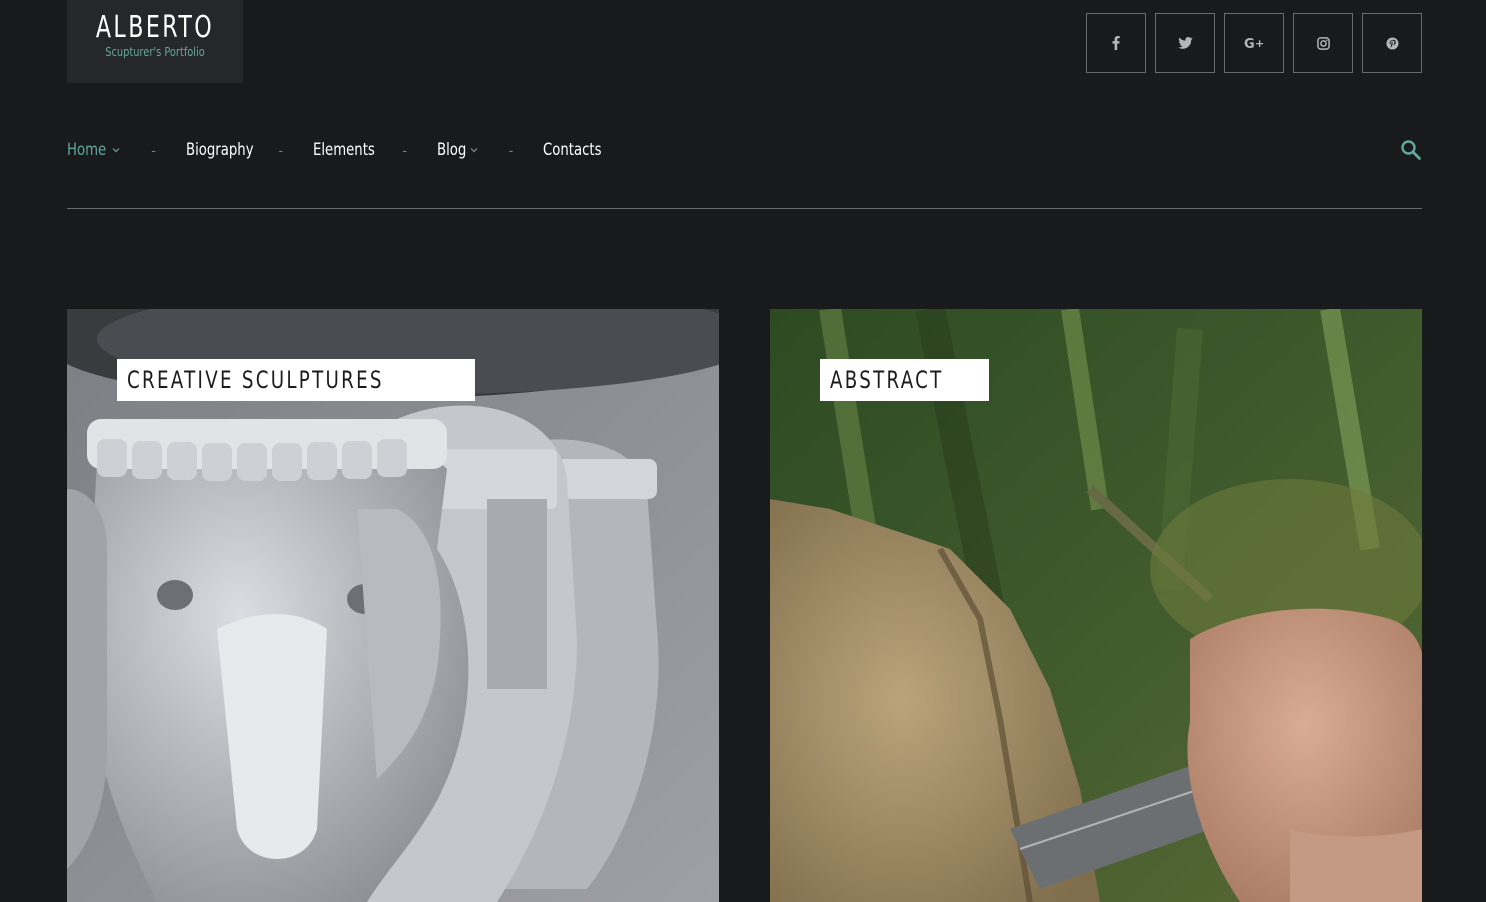 The height and width of the screenshot is (902, 1486). I want to click on pinterest-button, so click(1392, 43).